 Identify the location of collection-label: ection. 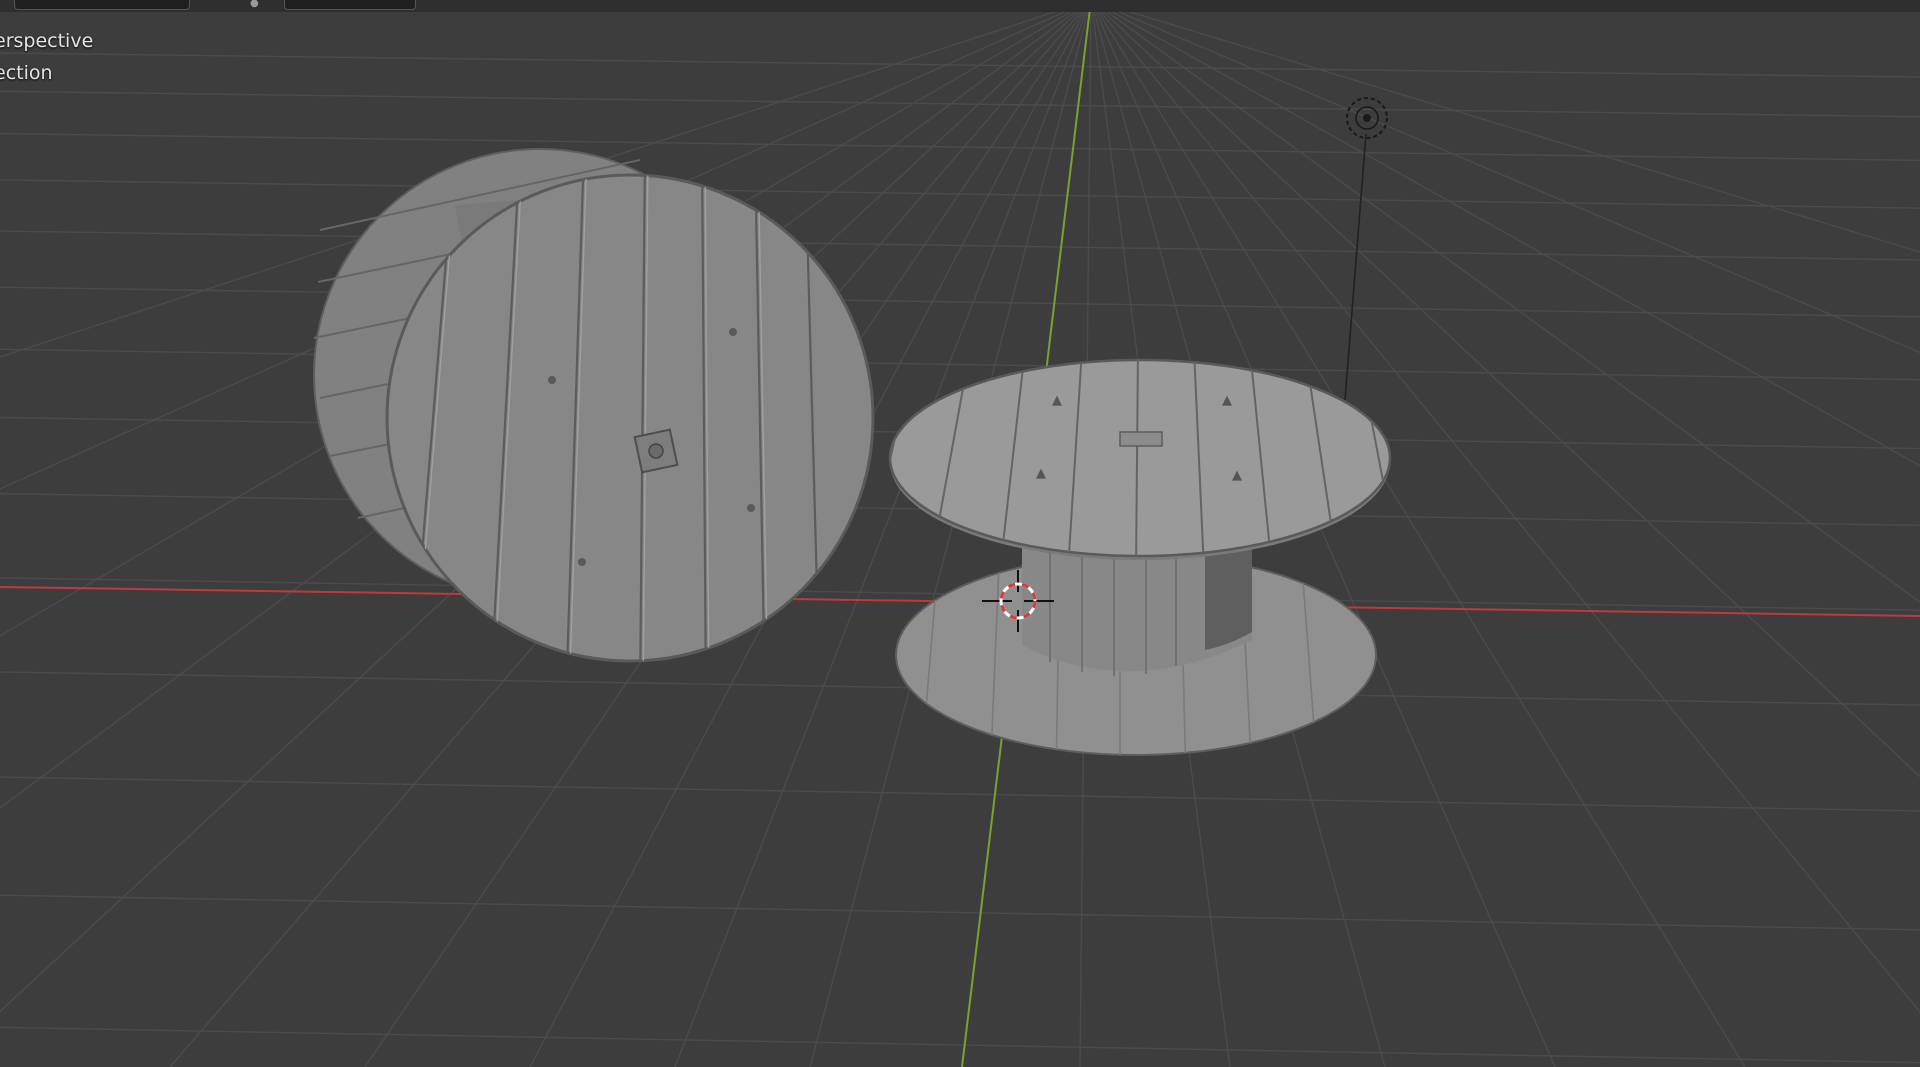
(26, 73).